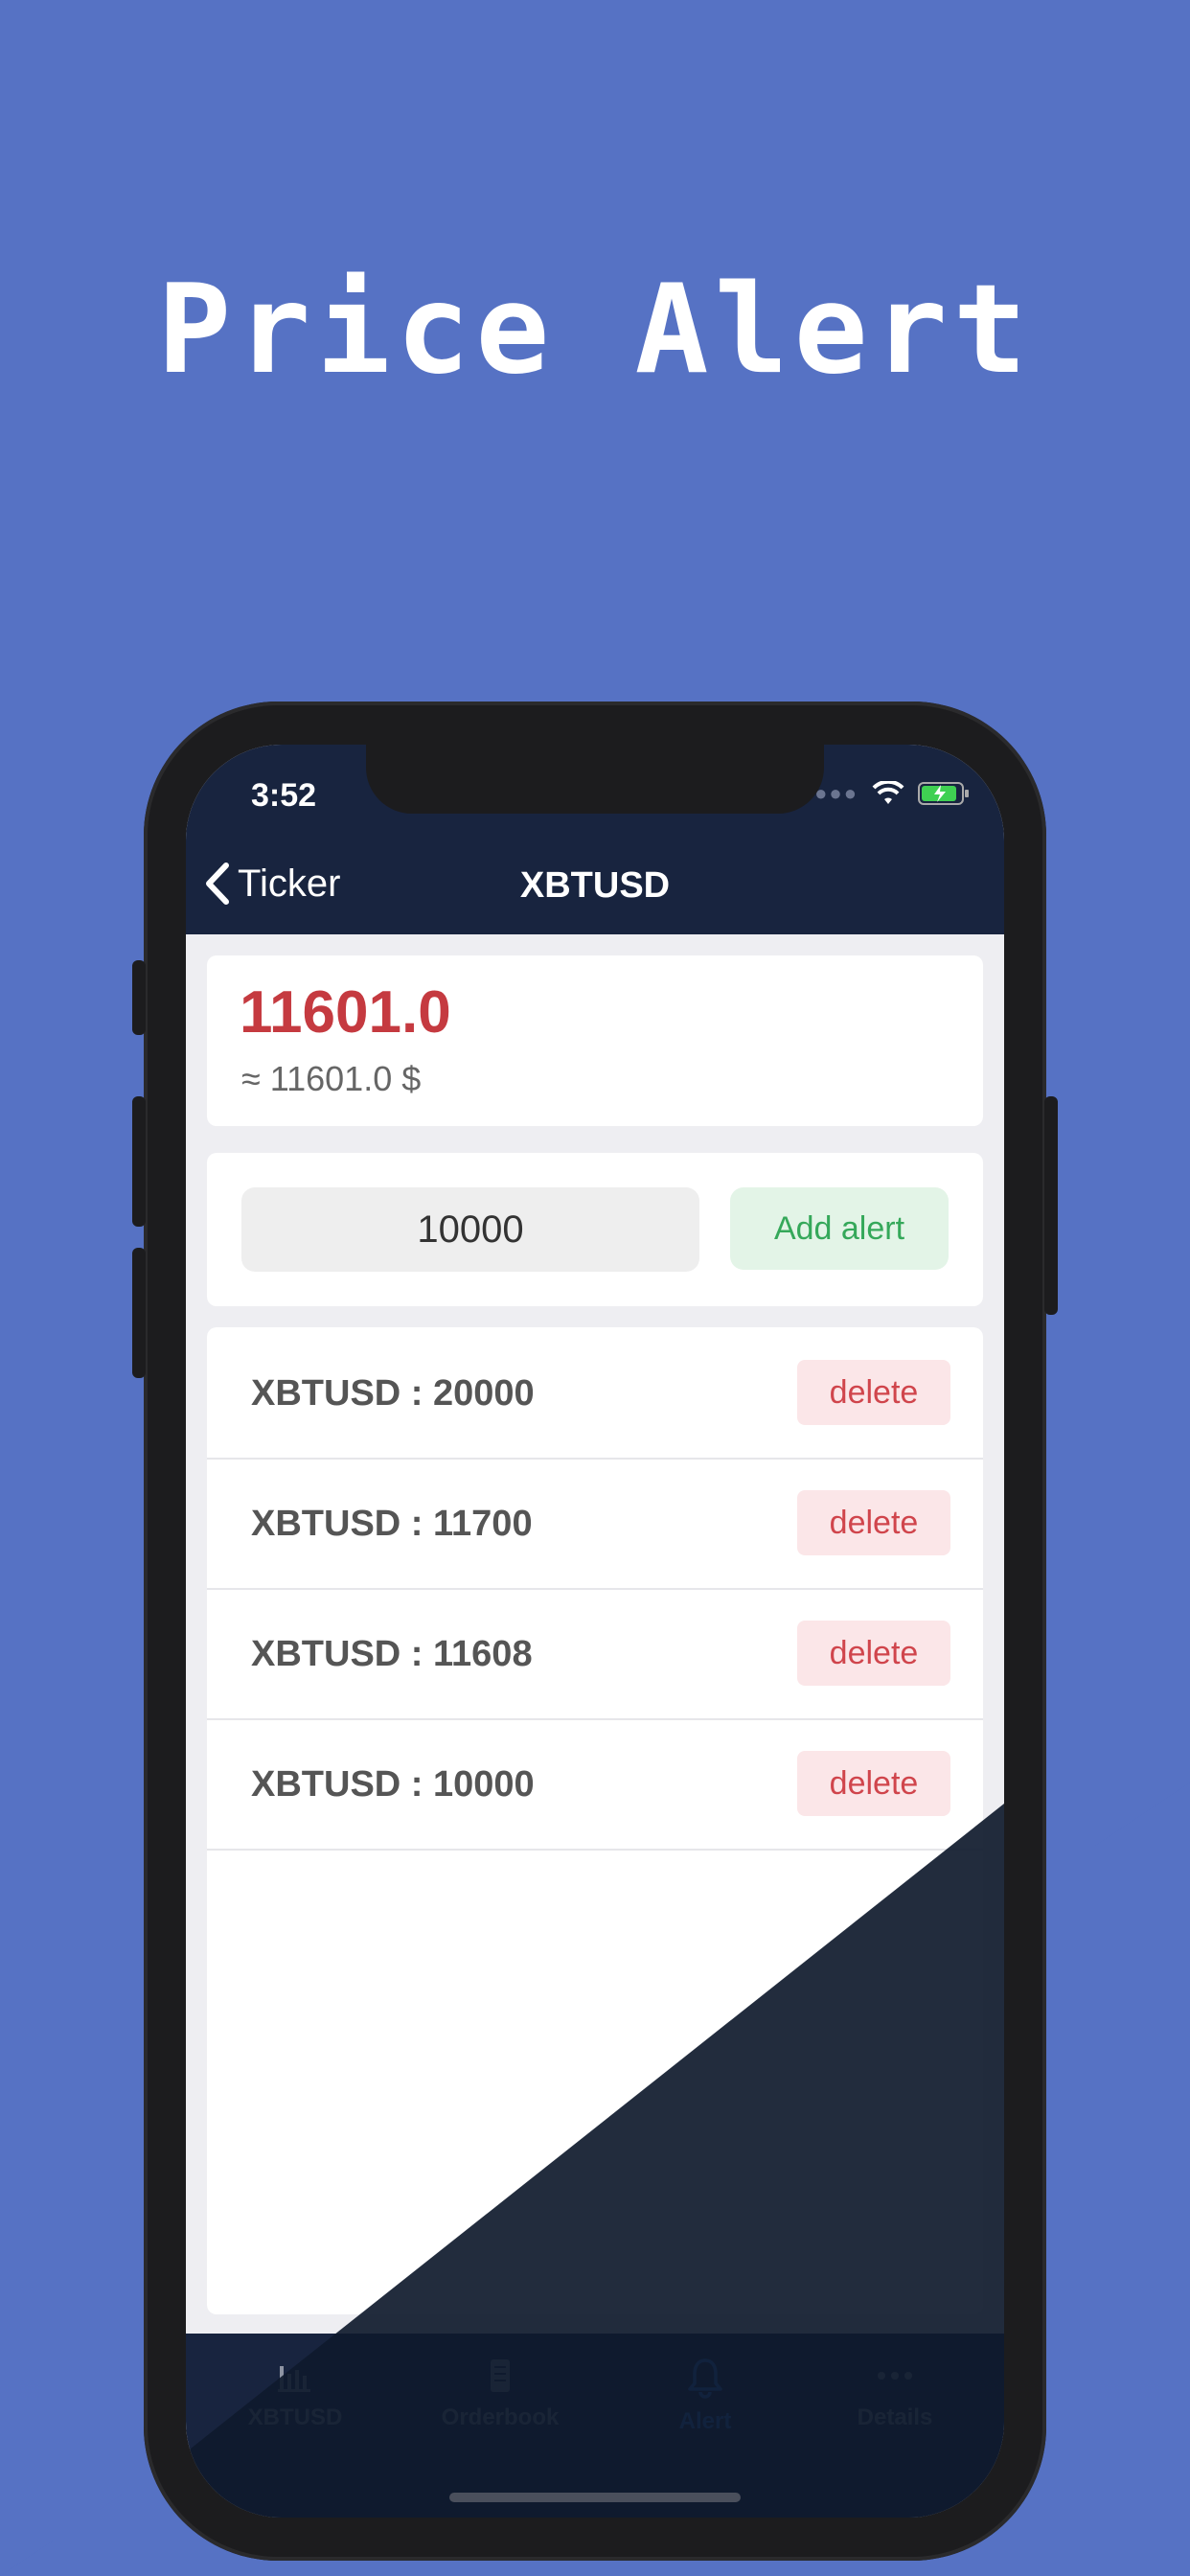 This screenshot has width=1190, height=2576. What do you see at coordinates (1051, 1205) in the screenshot?
I see `phone-power-button` at bounding box center [1051, 1205].